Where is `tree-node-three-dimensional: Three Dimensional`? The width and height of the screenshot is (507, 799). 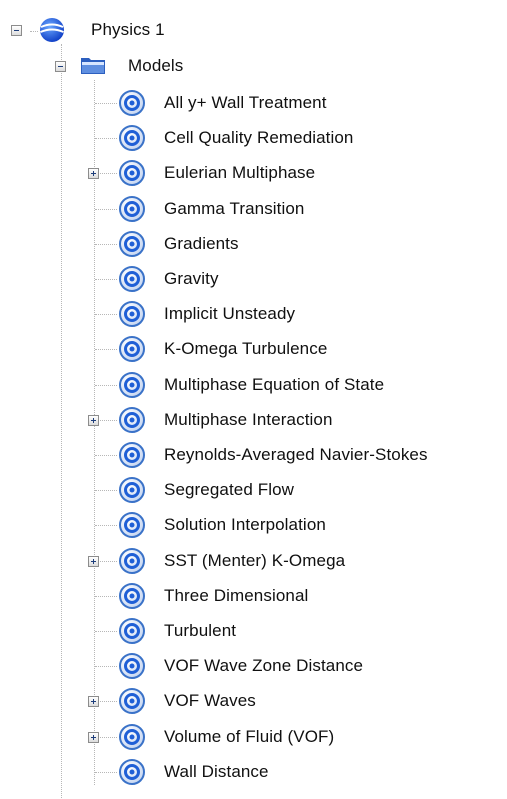
tree-node-three-dimensional: Three Dimensional is located at coordinates (236, 596).